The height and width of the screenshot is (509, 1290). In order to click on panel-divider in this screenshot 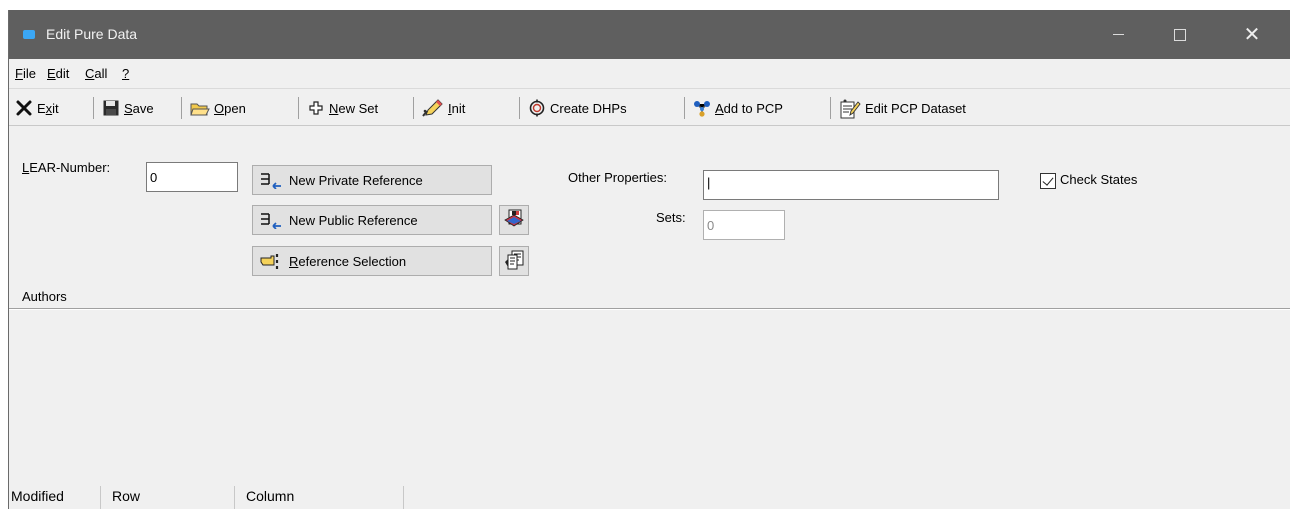, I will do `click(649, 309)`.